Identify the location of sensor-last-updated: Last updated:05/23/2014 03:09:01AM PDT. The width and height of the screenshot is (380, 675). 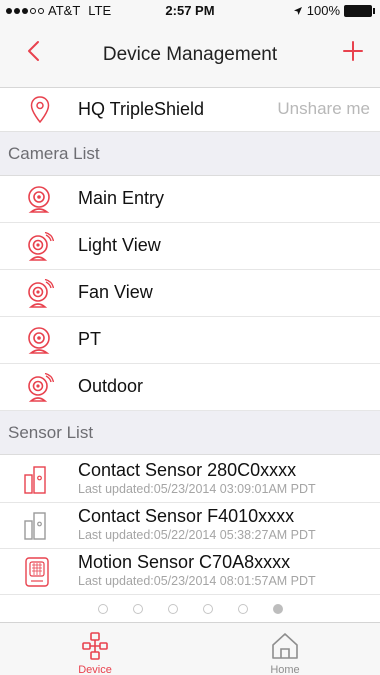
(197, 489).